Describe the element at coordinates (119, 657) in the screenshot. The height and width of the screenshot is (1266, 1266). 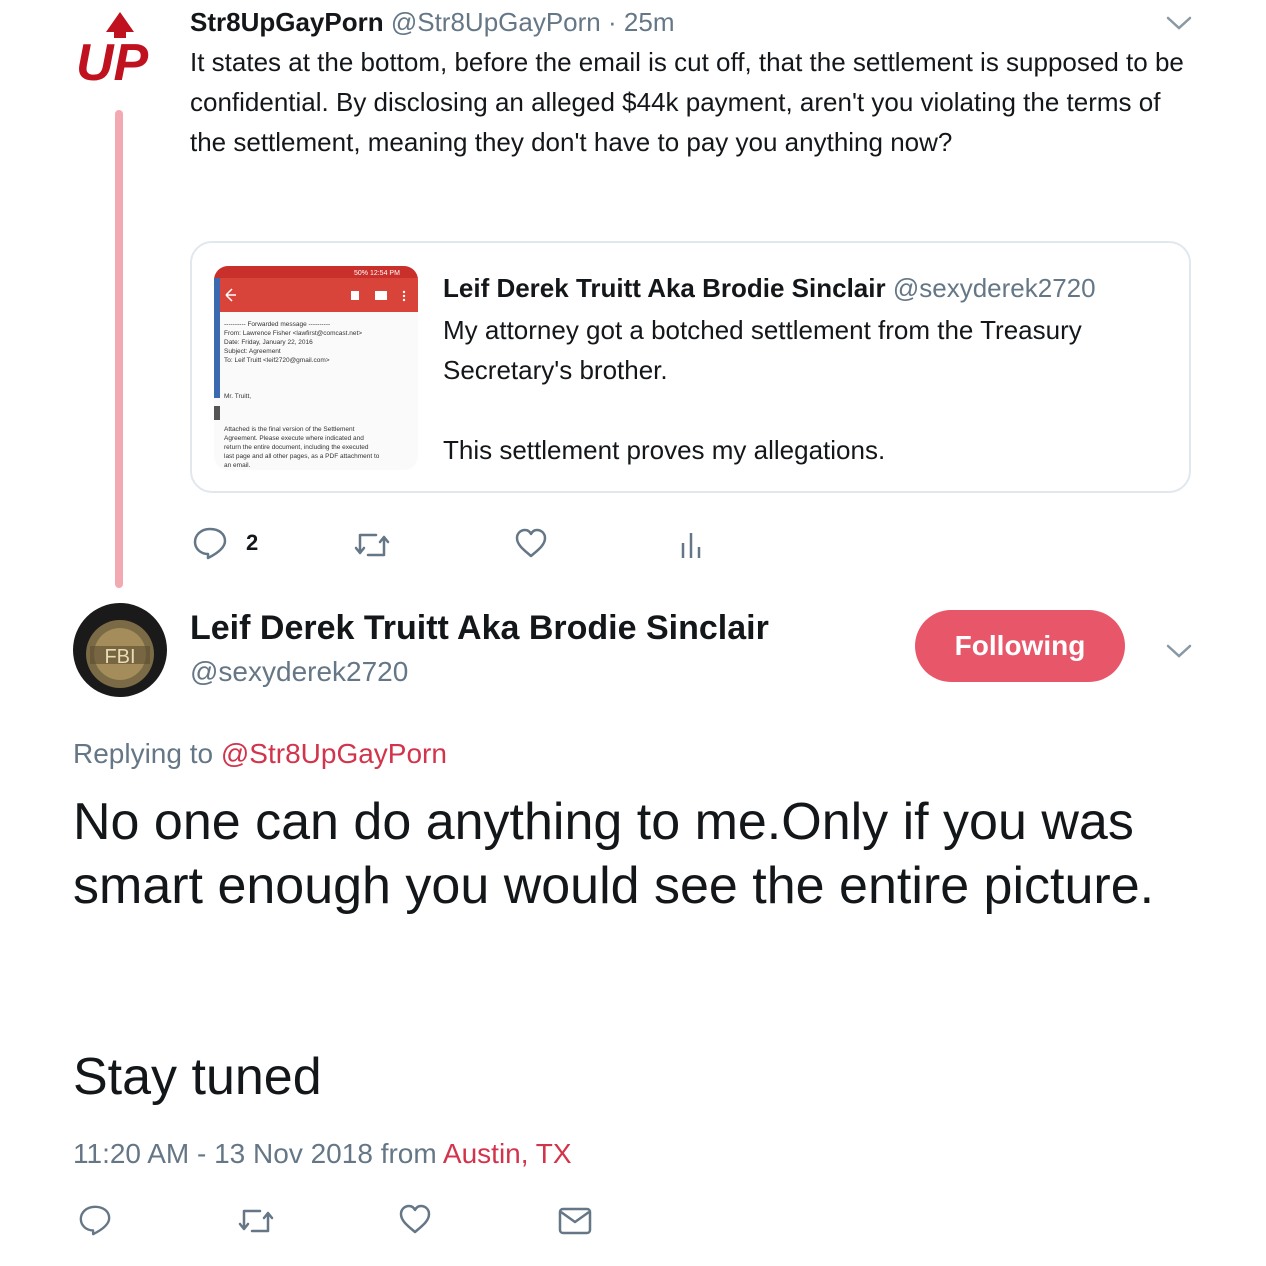
I see `avatar-badge-text: FBI` at that location.